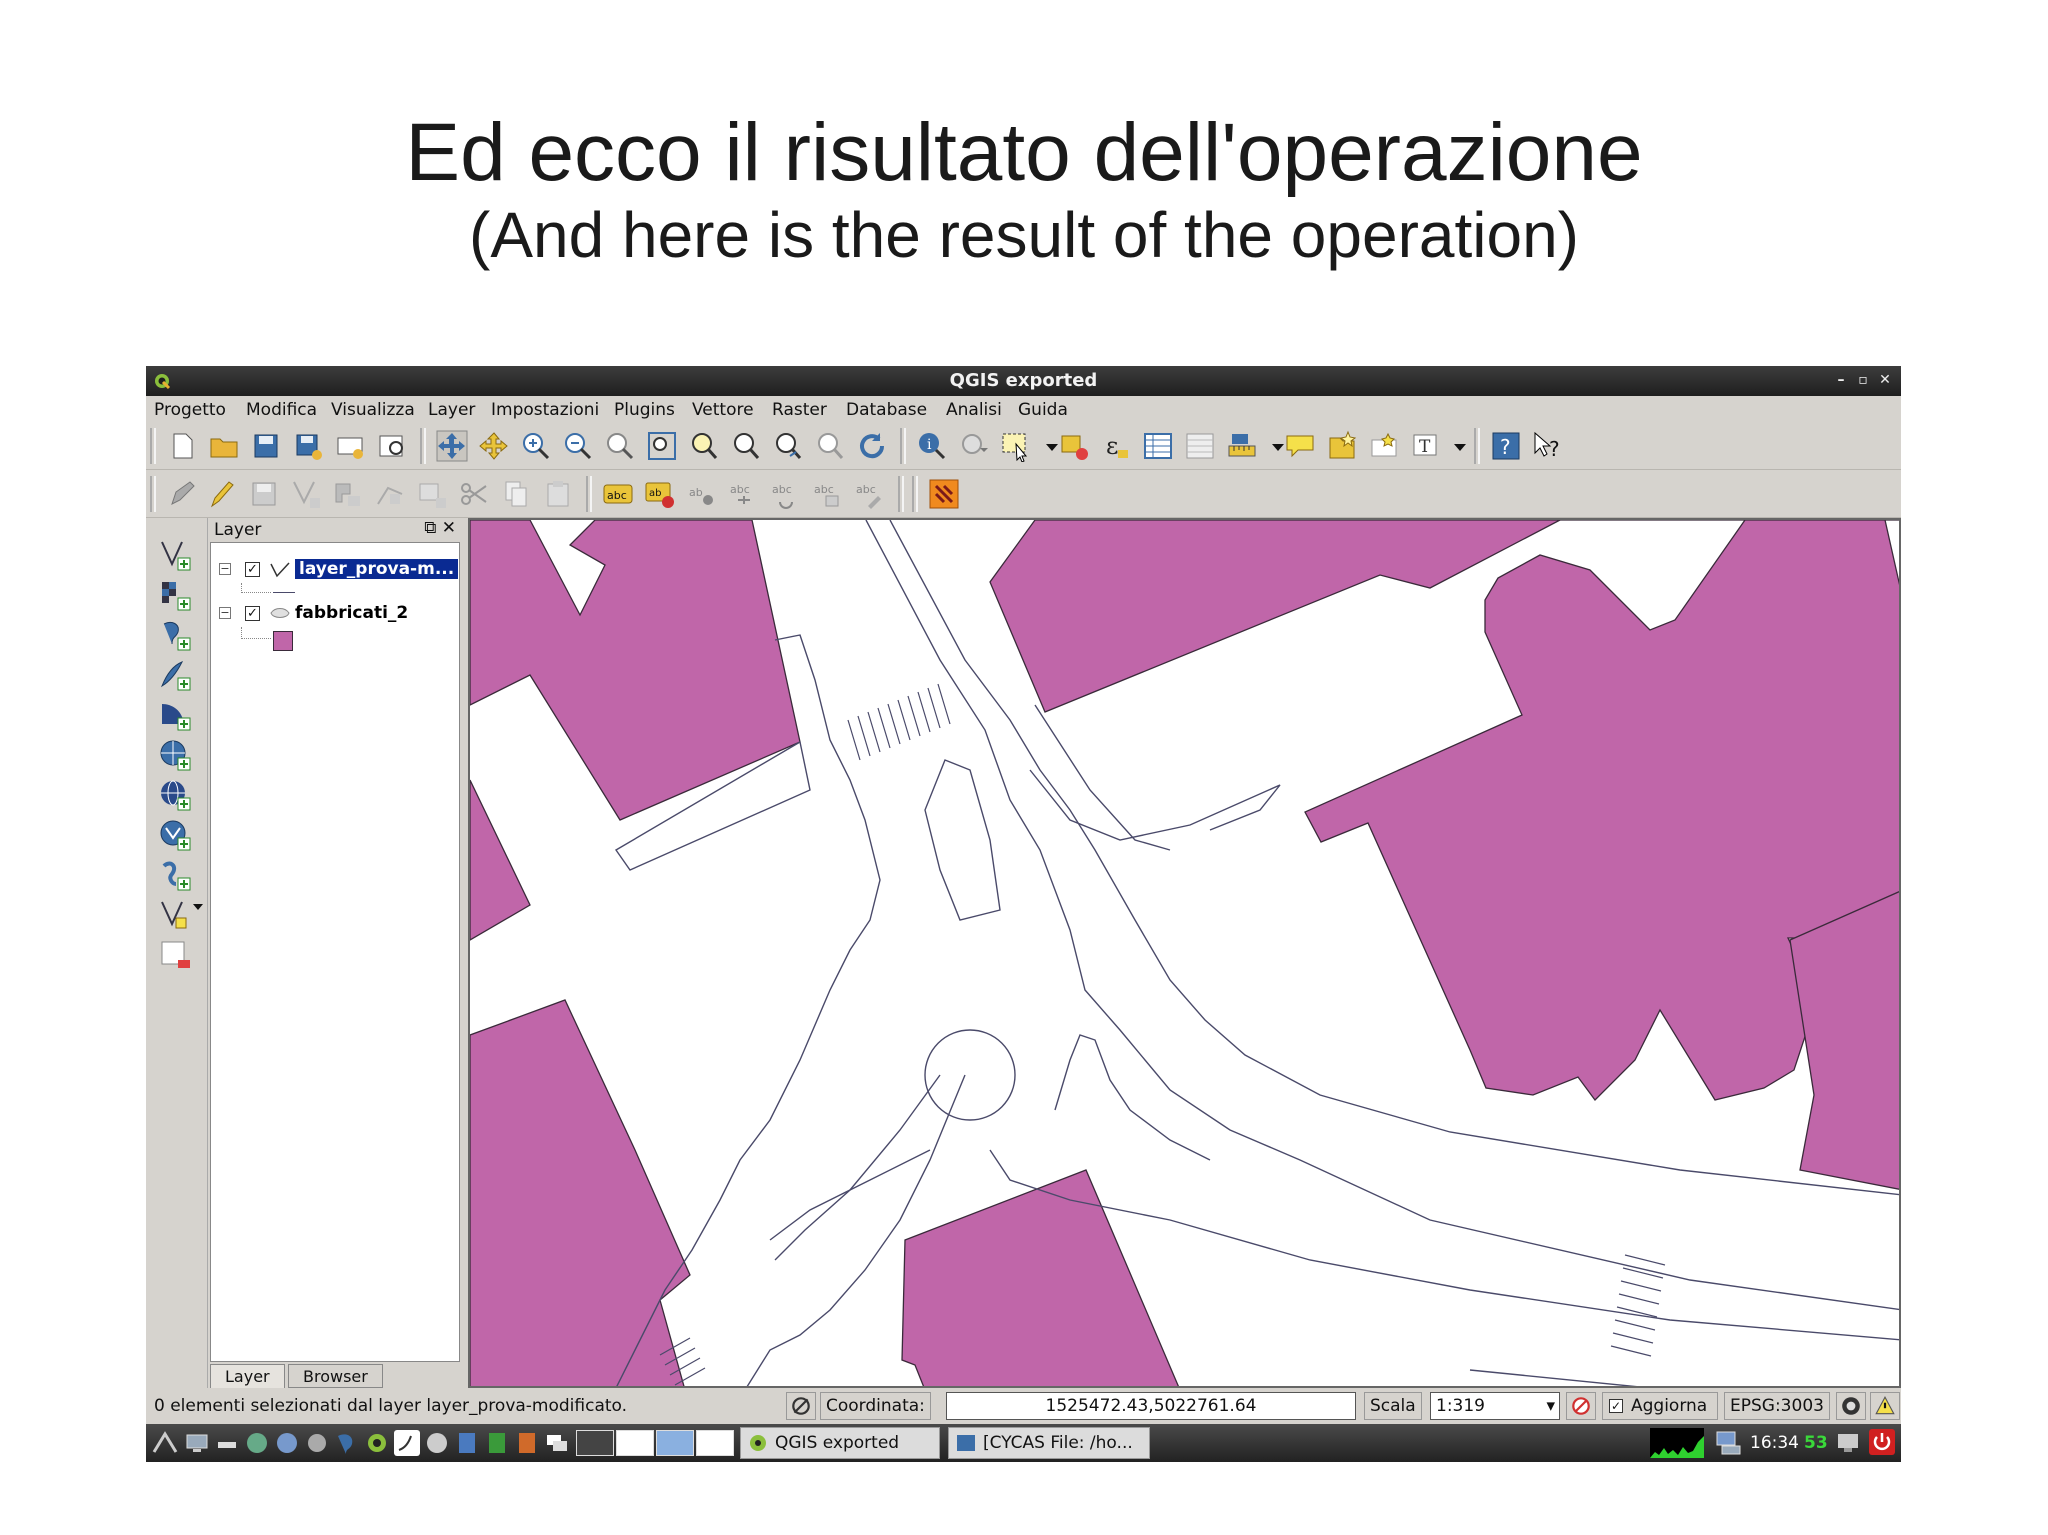 The width and height of the screenshot is (2048, 1535). What do you see at coordinates (1074, 446) in the screenshot?
I see `deselect-all-icon` at bounding box center [1074, 446].